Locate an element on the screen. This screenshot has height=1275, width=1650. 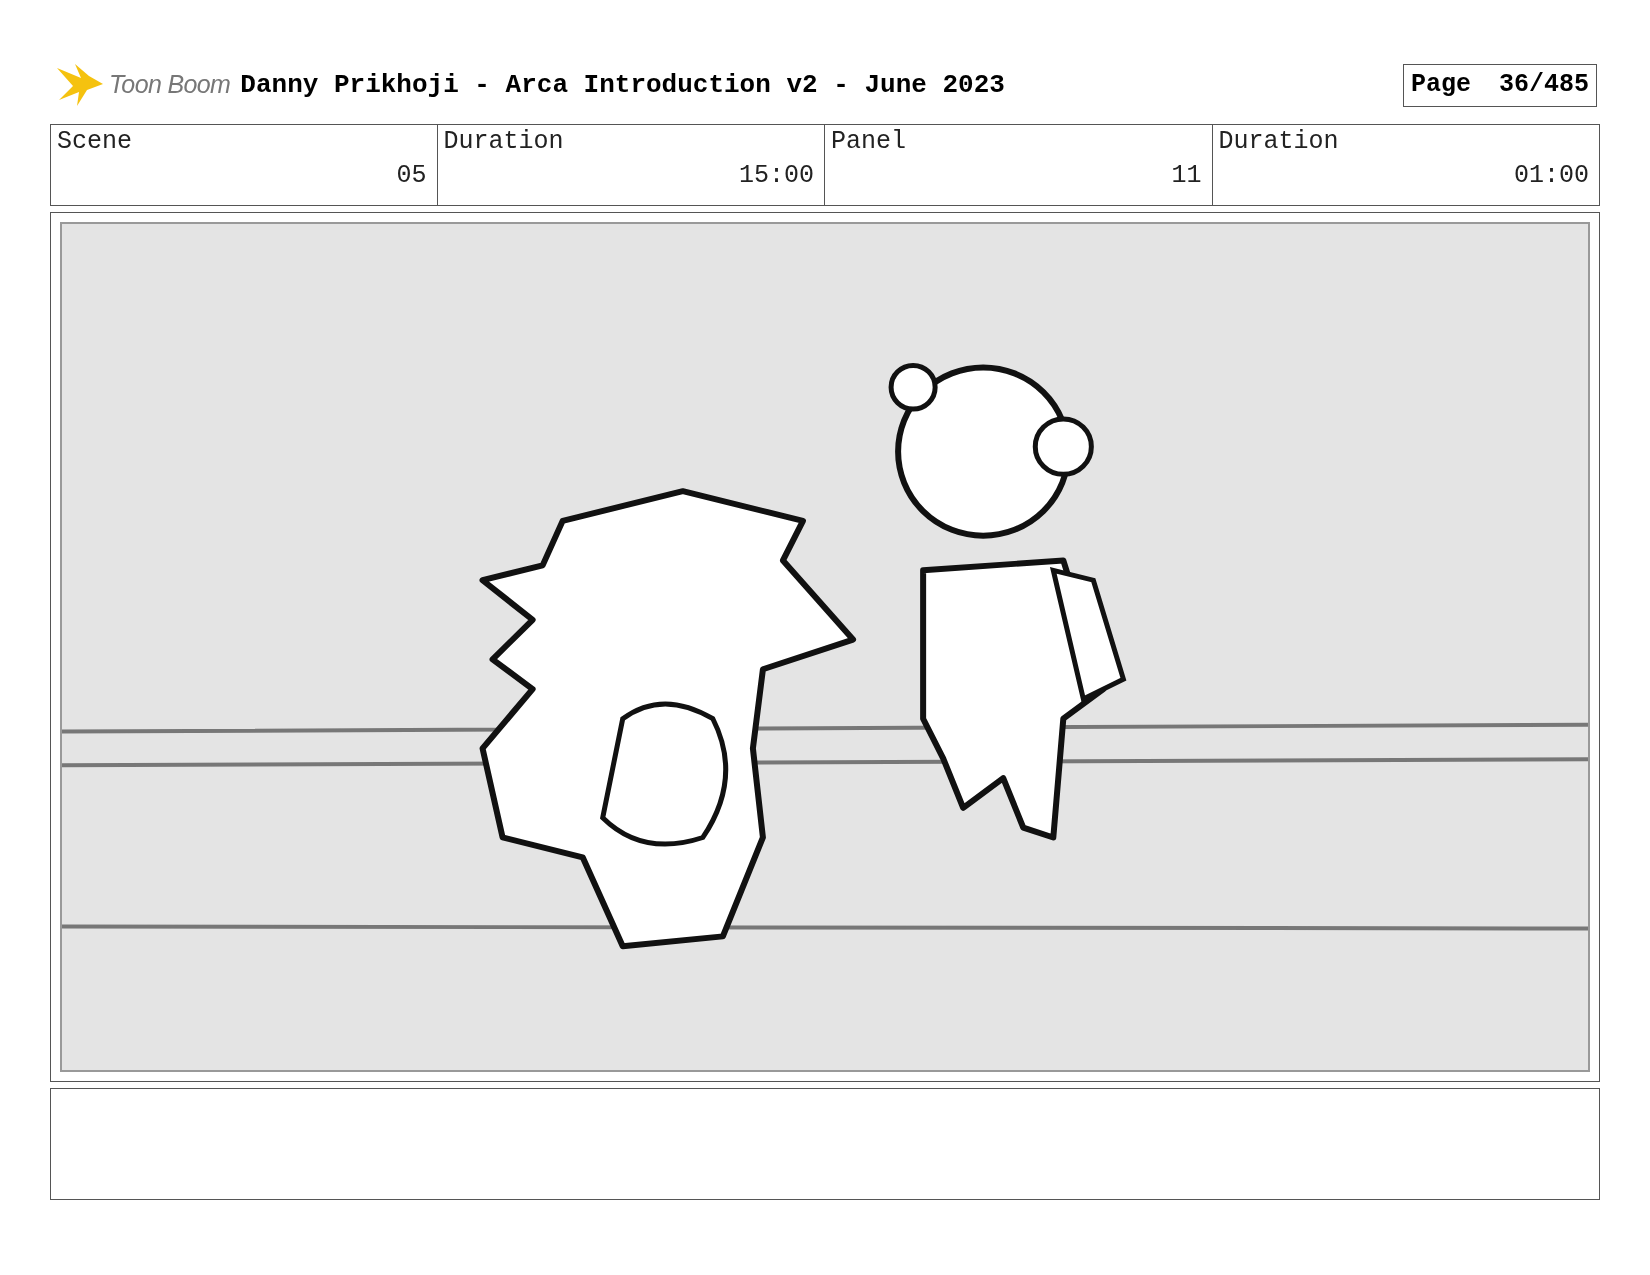
logo-text: Toon Boom is located at coordinates (170, 85).